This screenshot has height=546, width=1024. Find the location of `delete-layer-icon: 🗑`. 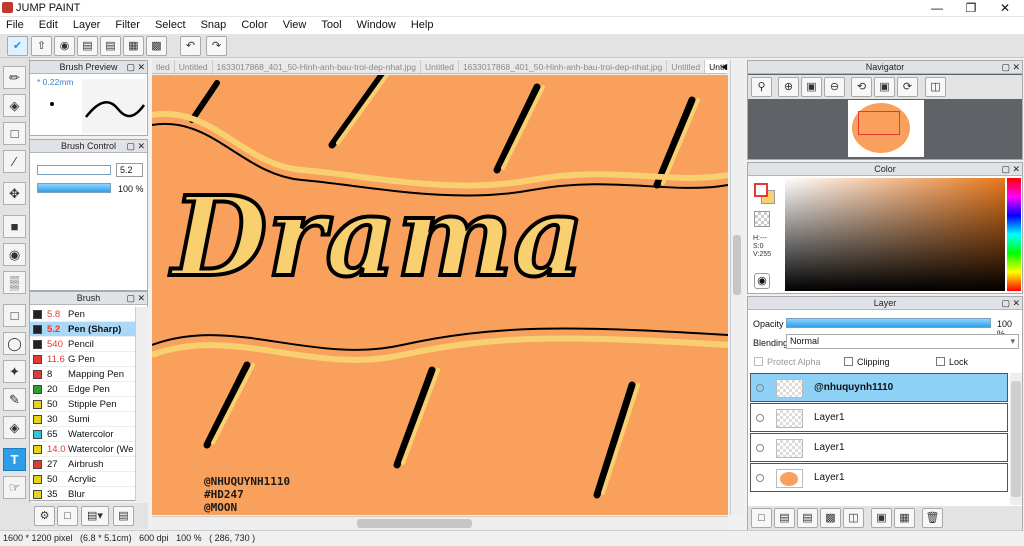

delete-layer-icon: 🗑 is located at coordinates (932, 518).